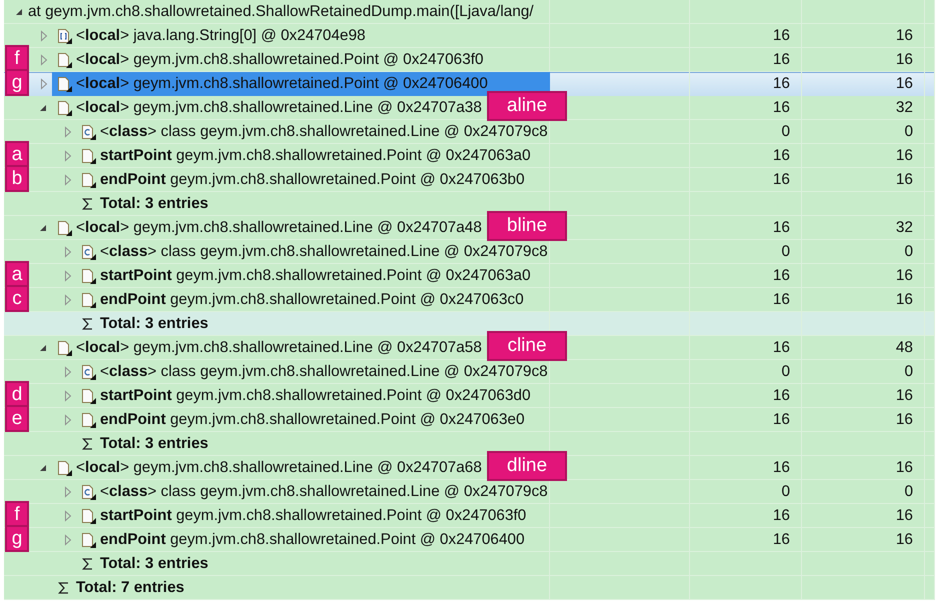  What do you see at coordinates (312, 420) in the screenshot?
I see `object-label: endPoint geym.jvm.ch8.shallowretained.Point @ 0x247063e0` at bounding box center [312, 420].